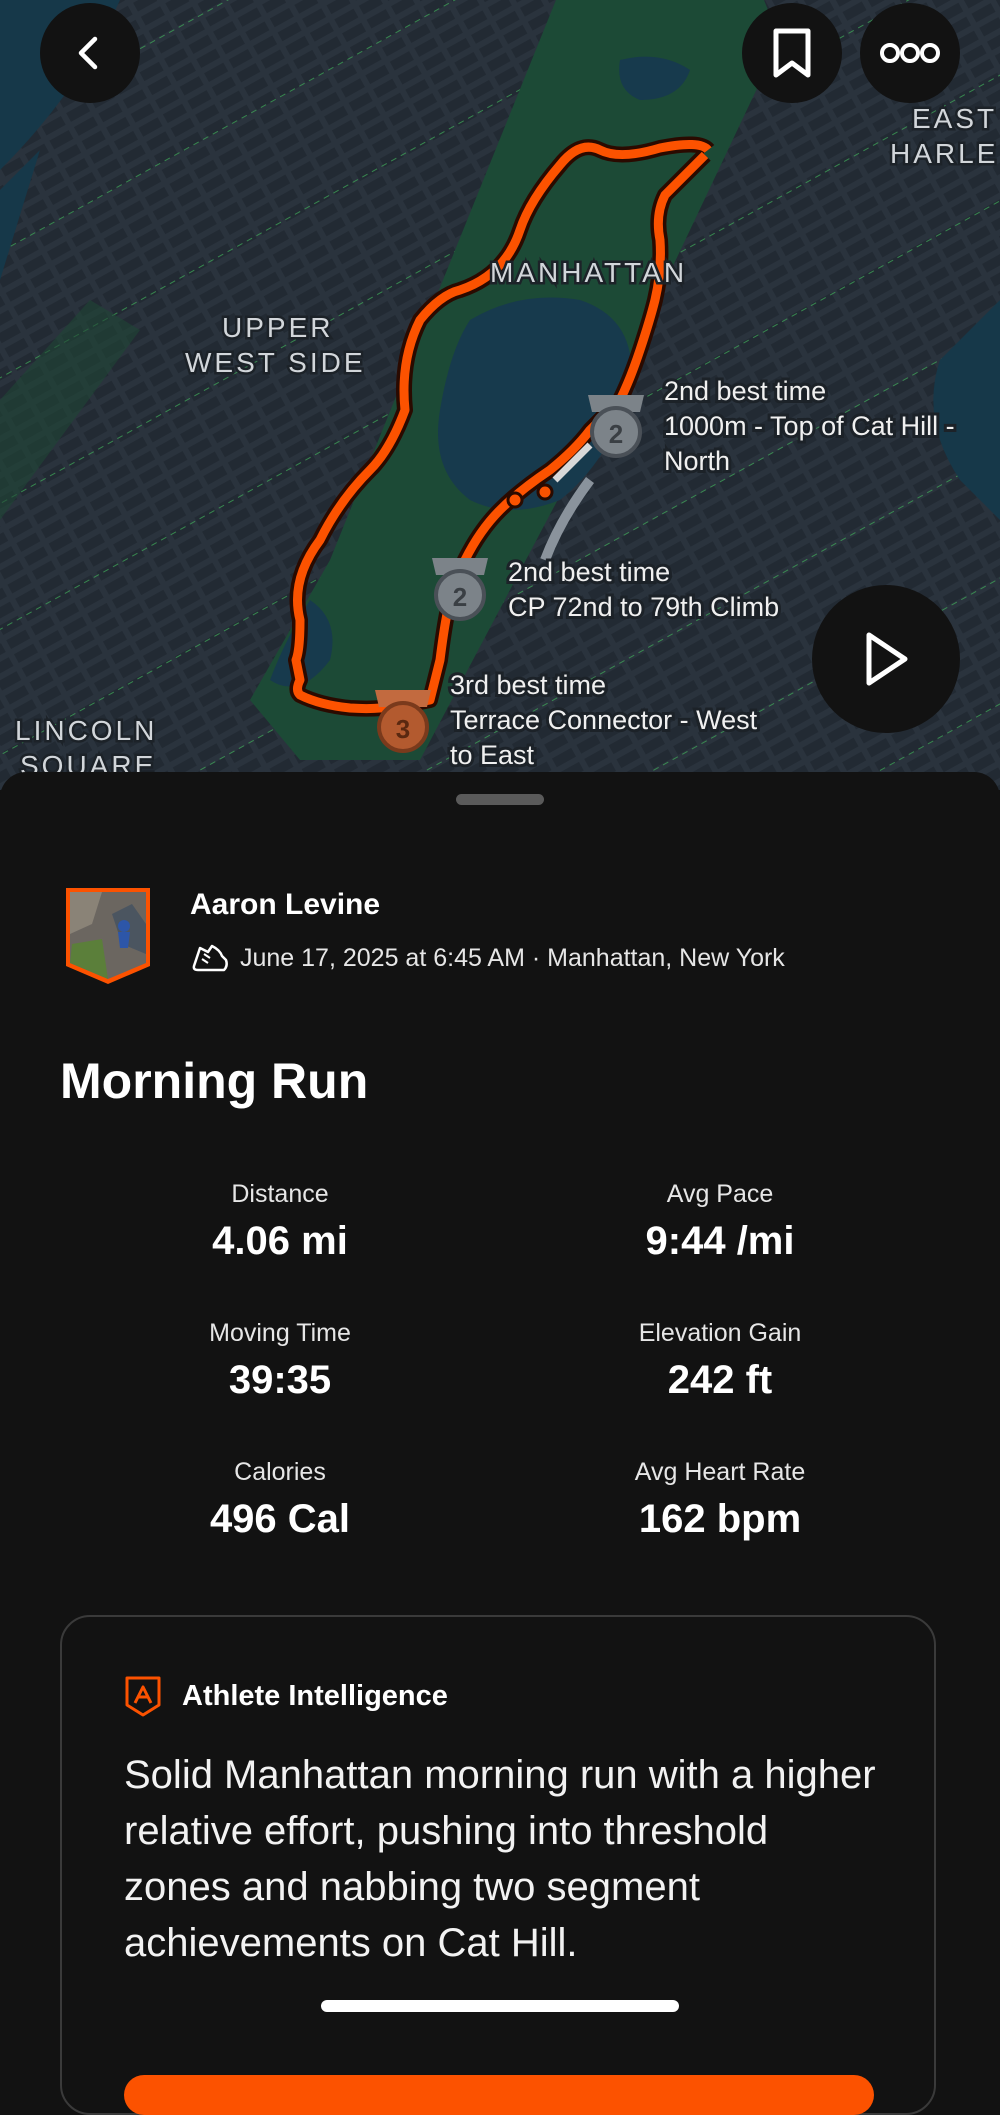 Image resolution: width=1000 pixels, height=2115 pixels. Describe the element at coordinates (588, 272) in the screenshot. I see `label-manhattan: MANHATTAN` at that location.